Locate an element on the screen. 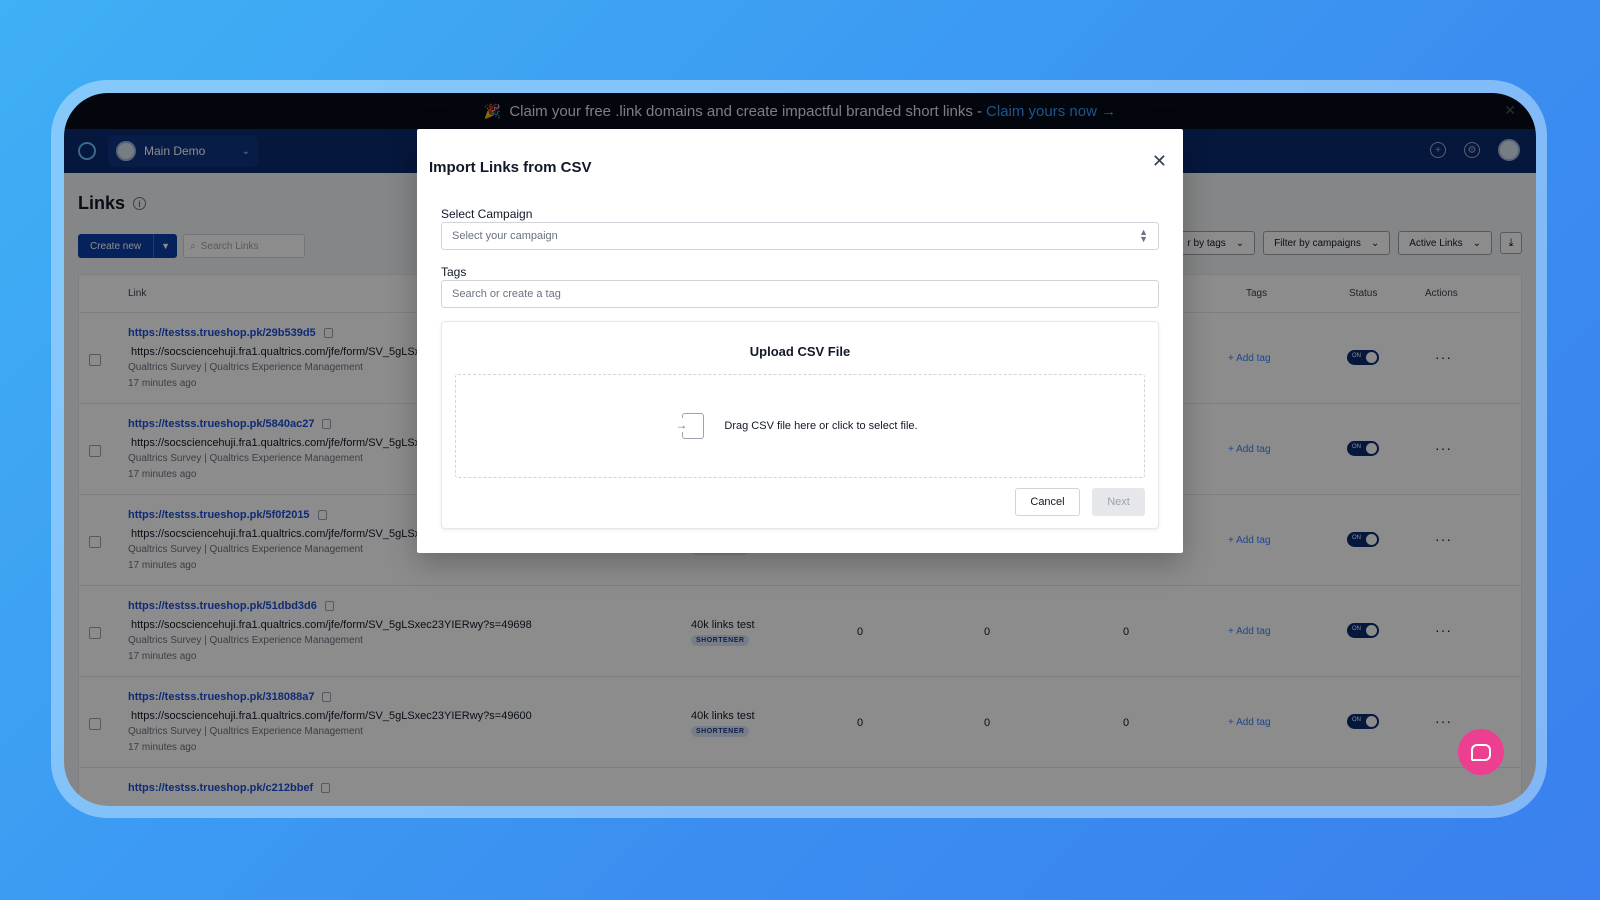 The height and width of the screenshot is (900, 1600). campaign-placeholder: Select your campaign is located at coordinates (505, 236).